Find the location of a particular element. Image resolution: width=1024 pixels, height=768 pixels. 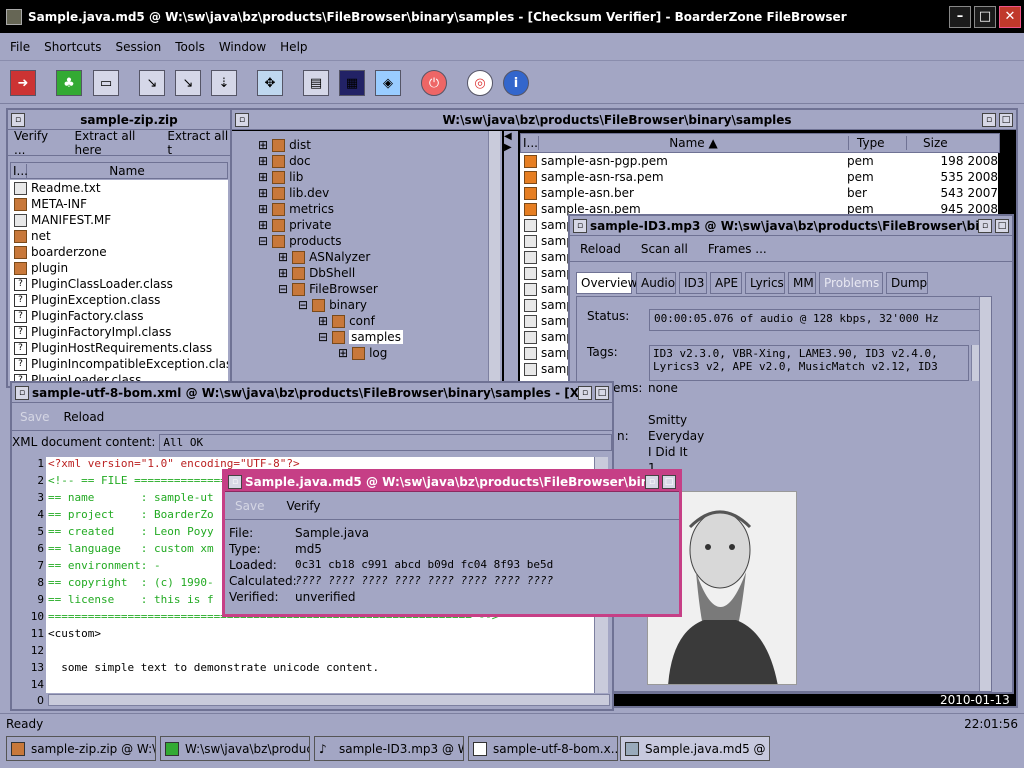

xml-maximize-icon: □ is located at coordinates (602, 392).